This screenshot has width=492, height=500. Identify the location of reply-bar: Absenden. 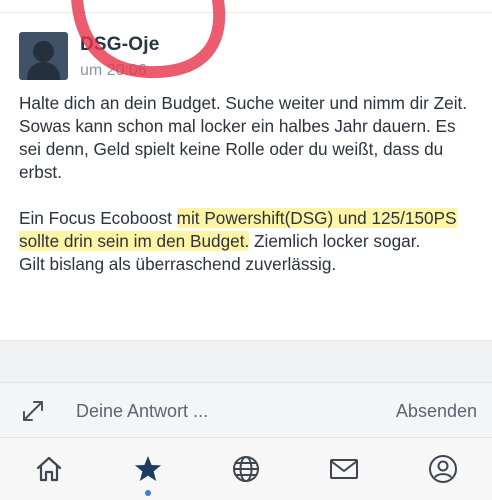
(246, 410).